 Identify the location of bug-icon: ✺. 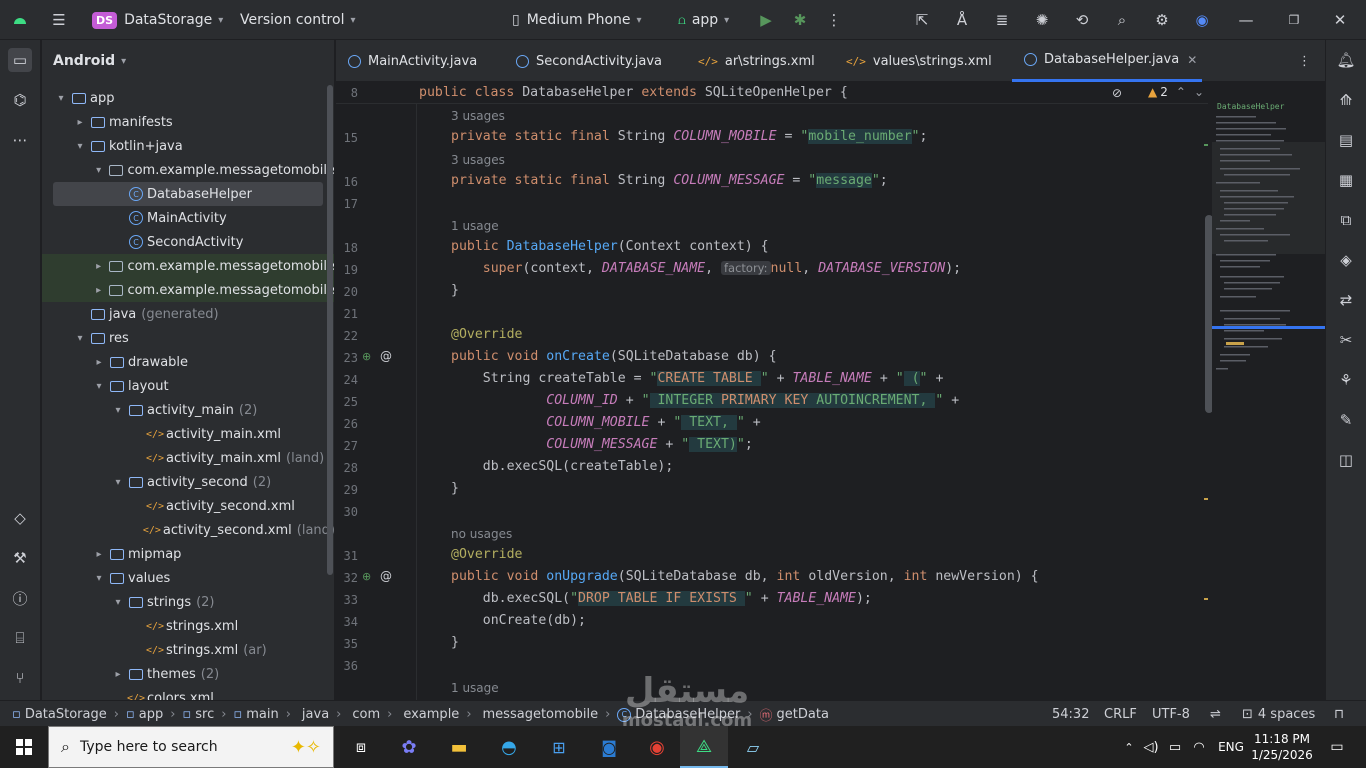
(1042, 20).